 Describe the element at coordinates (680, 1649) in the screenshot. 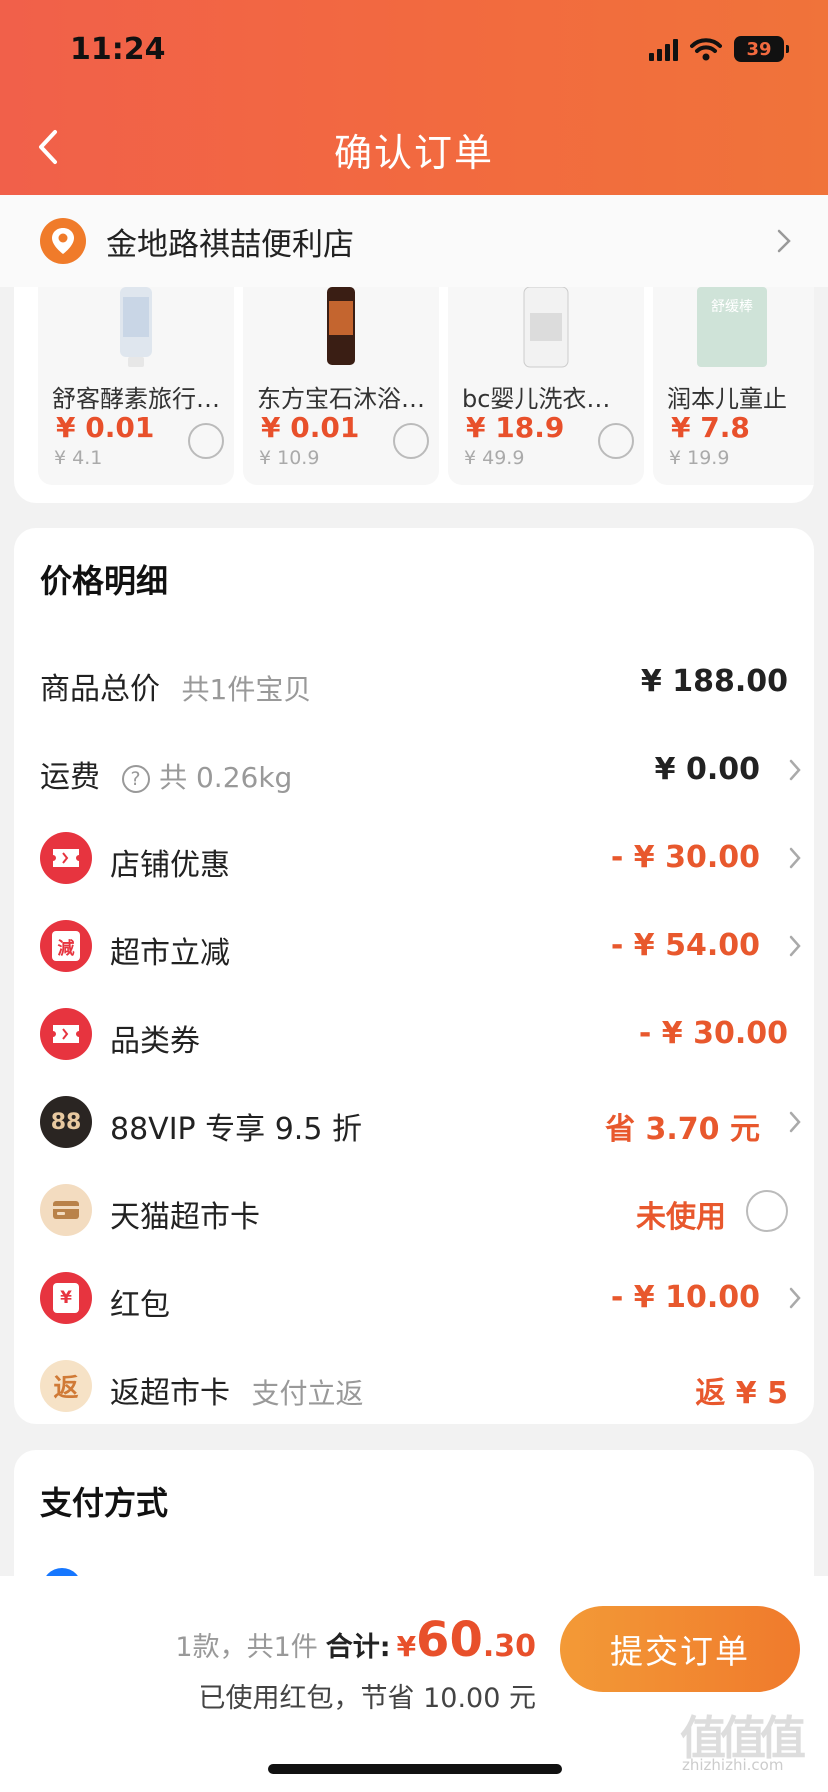

I see `submit-order-button: 提交订单` at that location.